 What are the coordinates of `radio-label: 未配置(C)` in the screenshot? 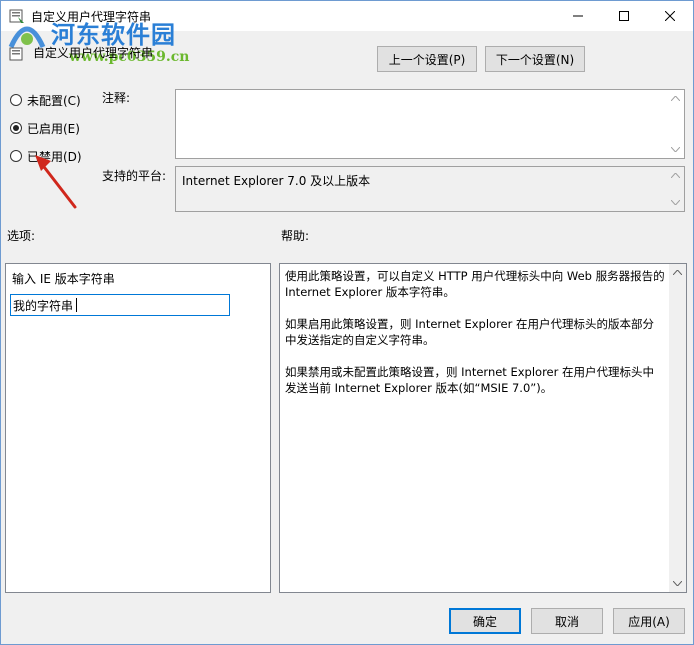 It's located at (54, 100).